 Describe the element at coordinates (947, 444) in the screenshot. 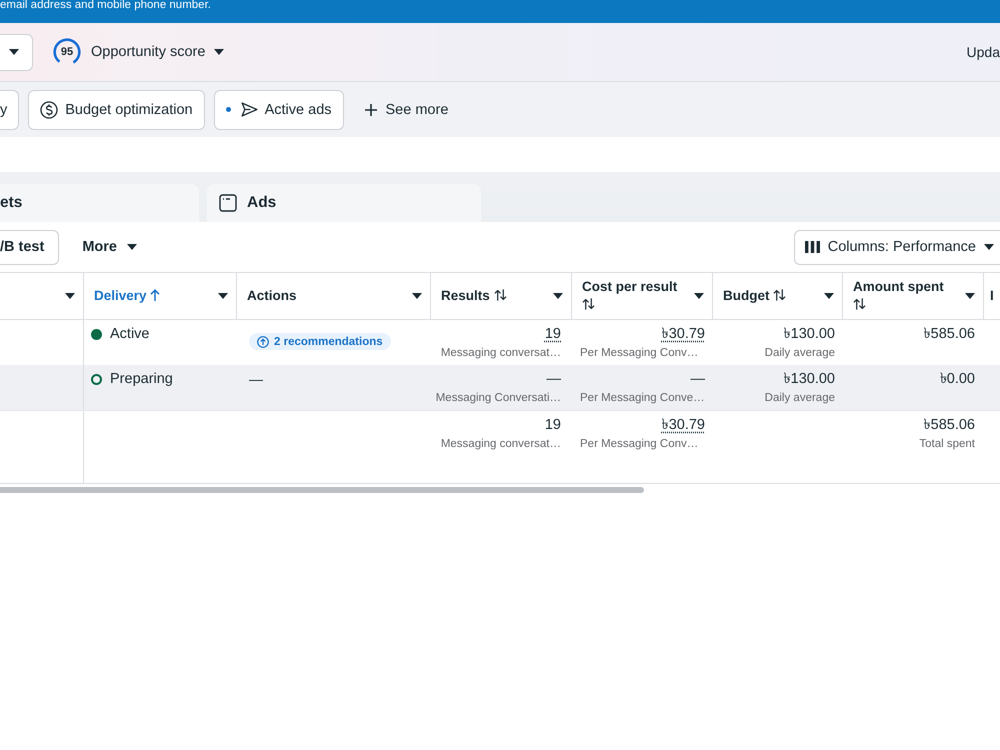

I see `cell-caption: Total spent` at that location.